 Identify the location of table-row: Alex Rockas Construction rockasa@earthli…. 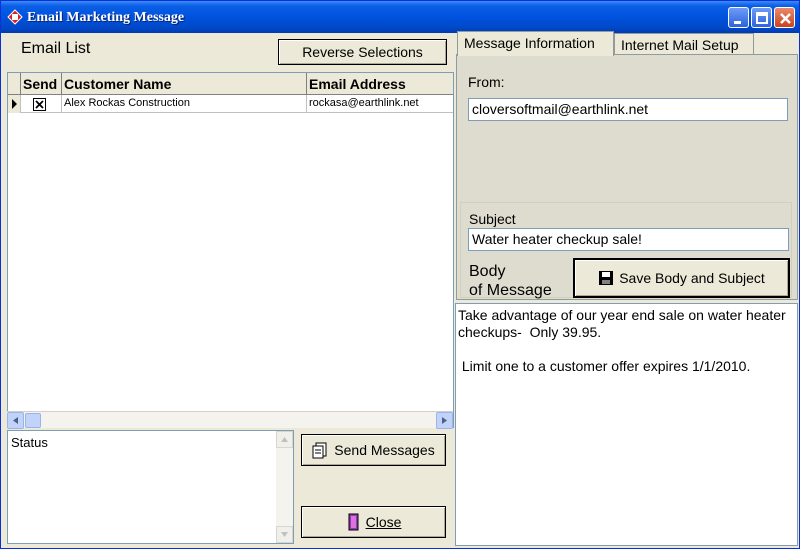
(230, 104).